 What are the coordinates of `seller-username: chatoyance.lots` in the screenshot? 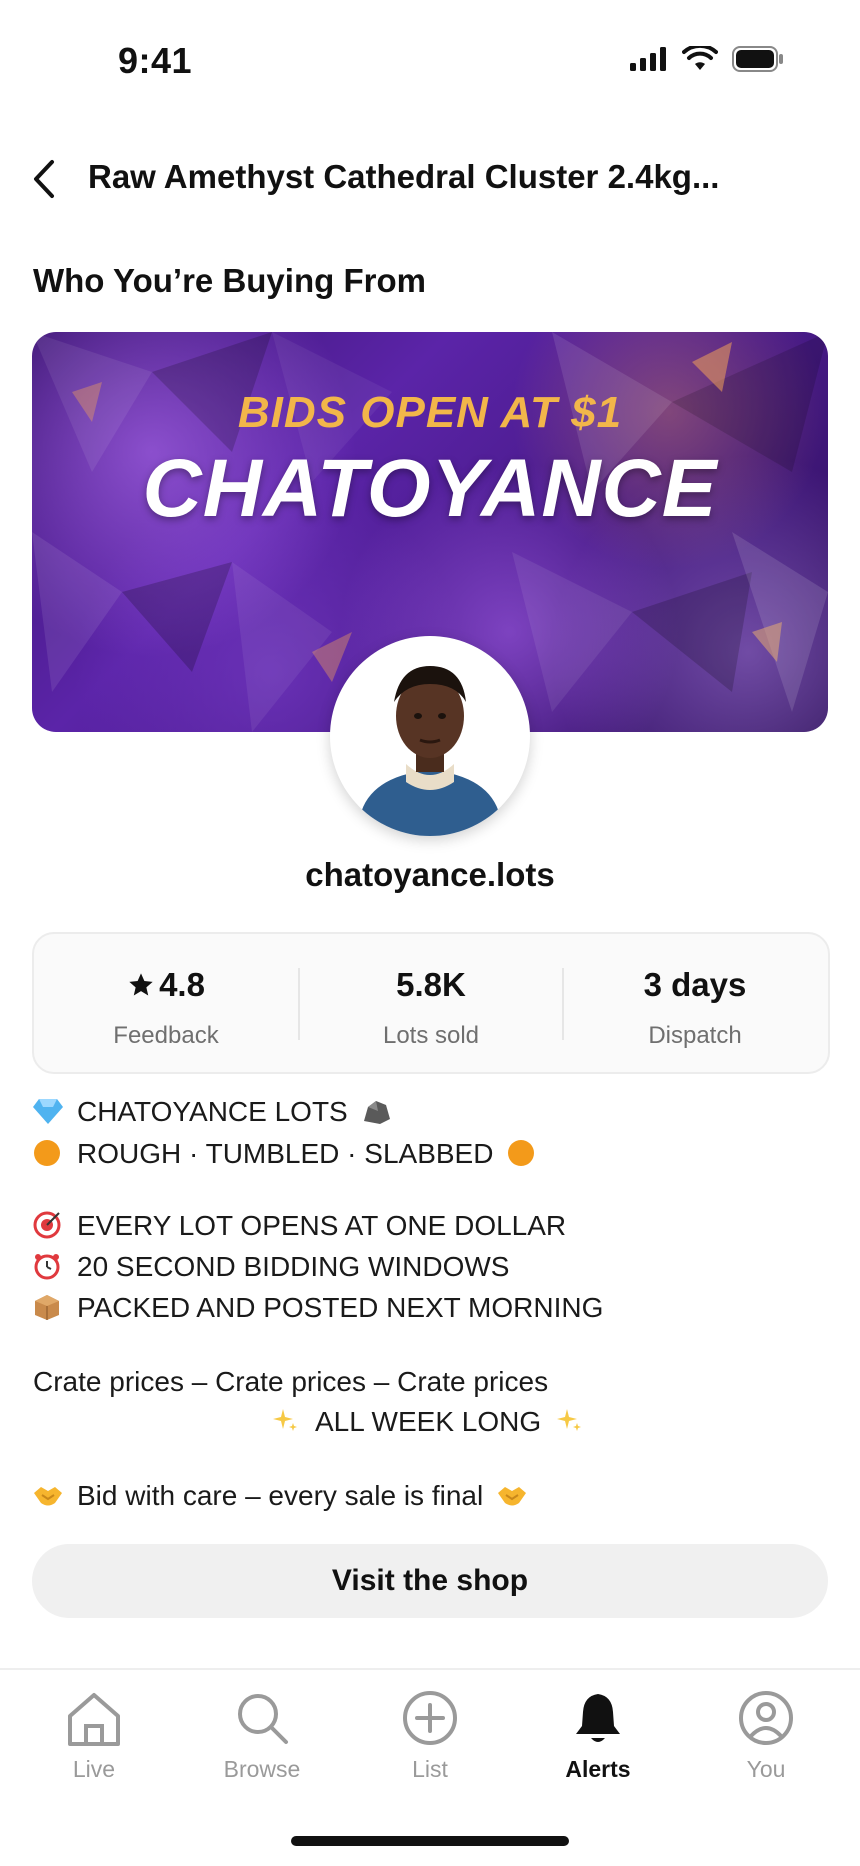 It's located at (430, 875).